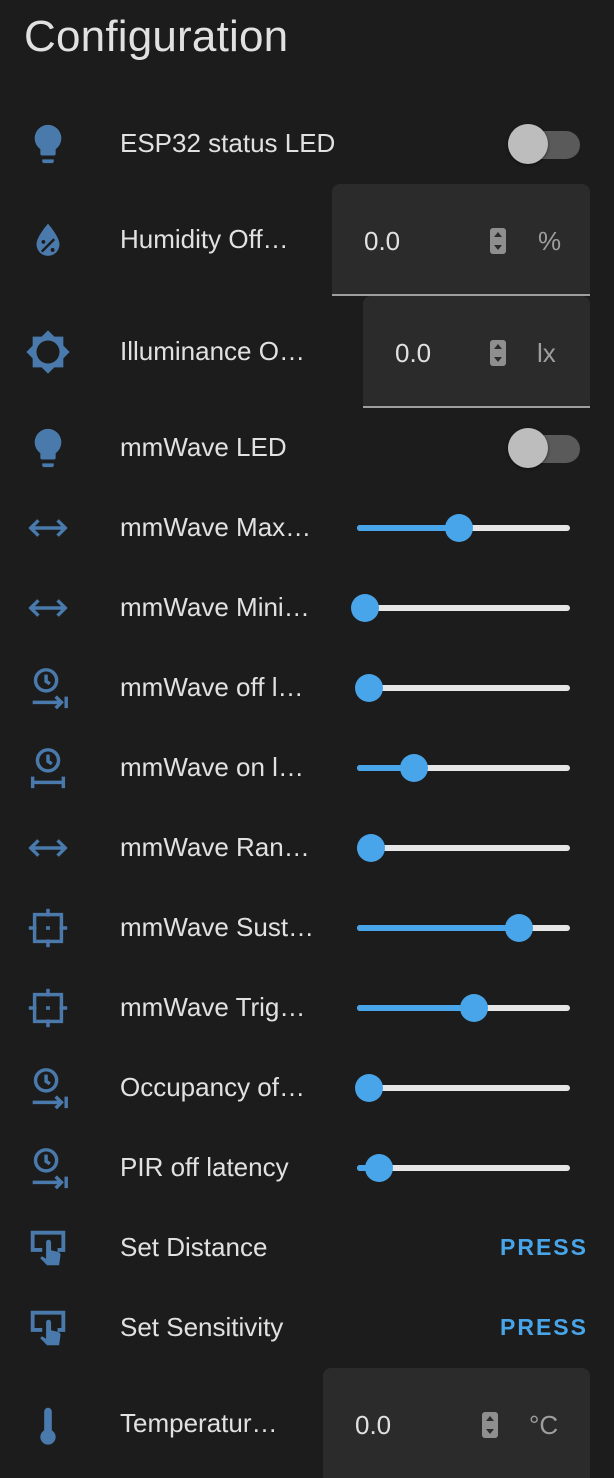  What do you see at coordinates (476, 352) in the screenshot?
I see `illuminance-offset-input: 0.0 lx` at bounding box center [476, 352].